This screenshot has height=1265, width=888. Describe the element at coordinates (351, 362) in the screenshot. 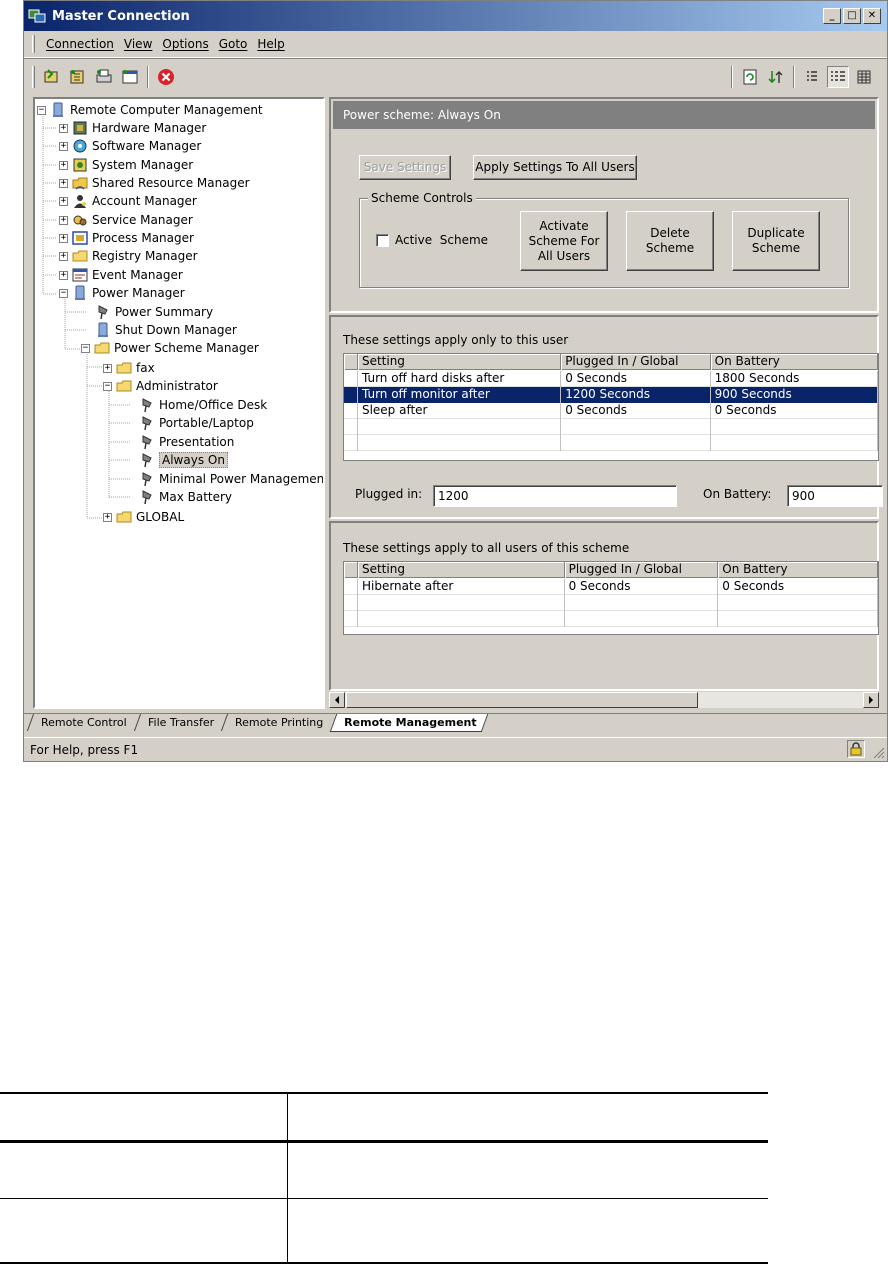

I see `row-header-stub` at that location.